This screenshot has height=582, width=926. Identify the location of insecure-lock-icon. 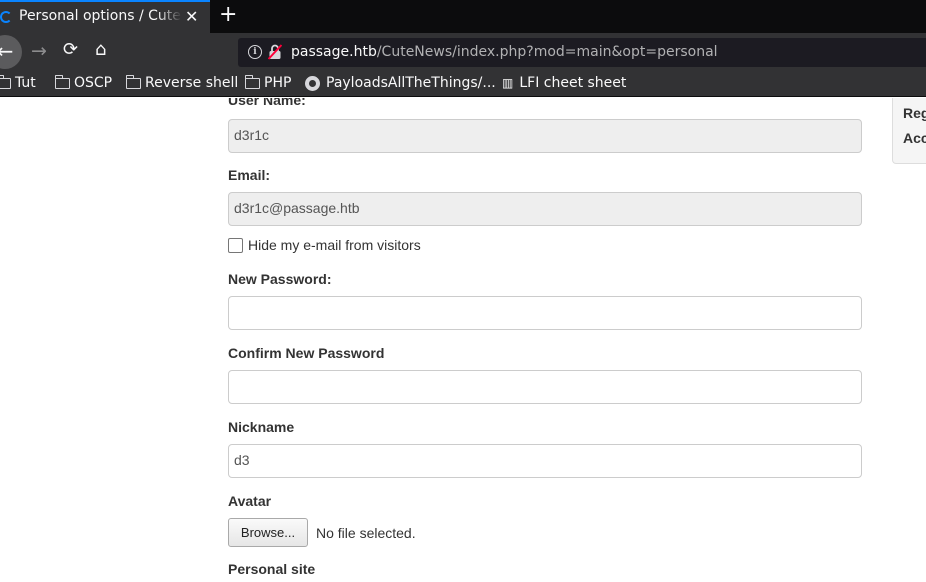
(275, 52).